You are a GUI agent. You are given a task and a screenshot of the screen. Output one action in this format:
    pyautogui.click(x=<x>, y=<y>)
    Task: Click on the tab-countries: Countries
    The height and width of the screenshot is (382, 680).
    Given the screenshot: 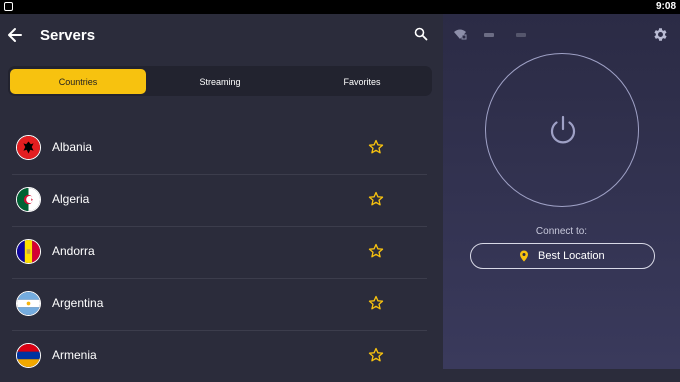 What is the action you would take?
    pyautogui.click(x=78, y=81)
    